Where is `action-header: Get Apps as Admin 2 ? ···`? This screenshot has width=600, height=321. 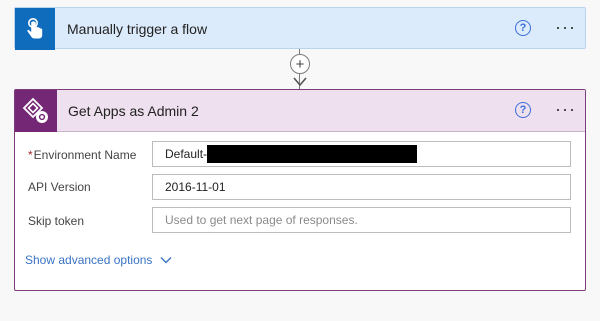 action-header: Get Apps as Admin 2 ? ··· is located at coordinates (300, 111).